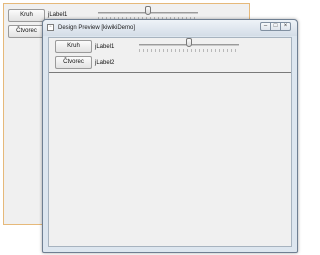 The height and width of the screenshot is (255, 320). I want to click on preview-jlabel1: jLabel1, so click(105, 47).